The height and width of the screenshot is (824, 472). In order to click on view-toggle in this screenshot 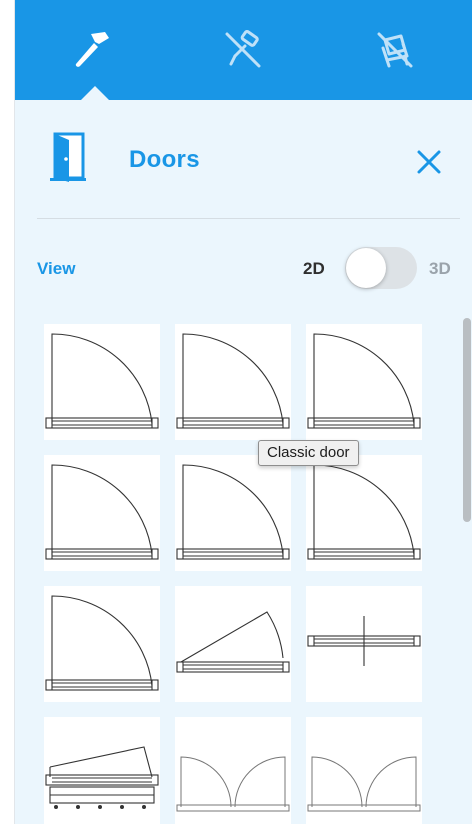, I will do `click(381, 268)`.